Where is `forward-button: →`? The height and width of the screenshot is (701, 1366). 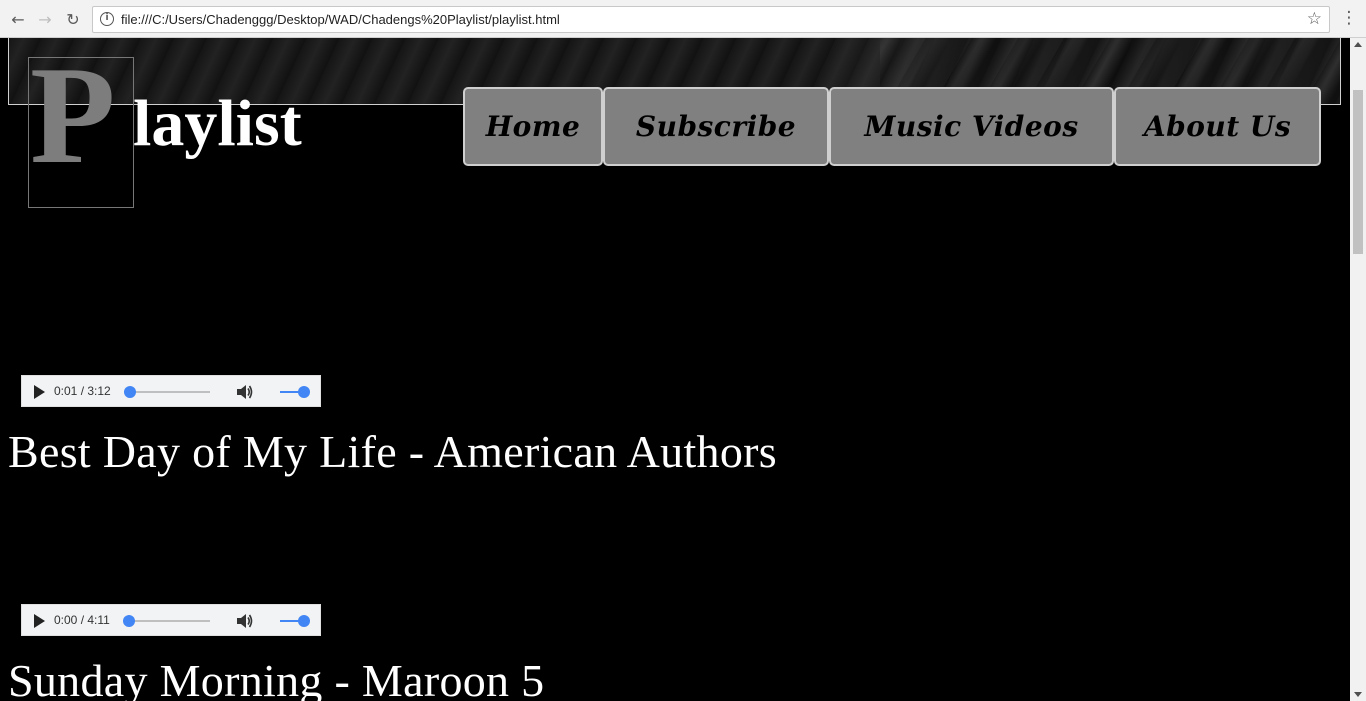
forward-button: → is located at coordinates (45, 19).